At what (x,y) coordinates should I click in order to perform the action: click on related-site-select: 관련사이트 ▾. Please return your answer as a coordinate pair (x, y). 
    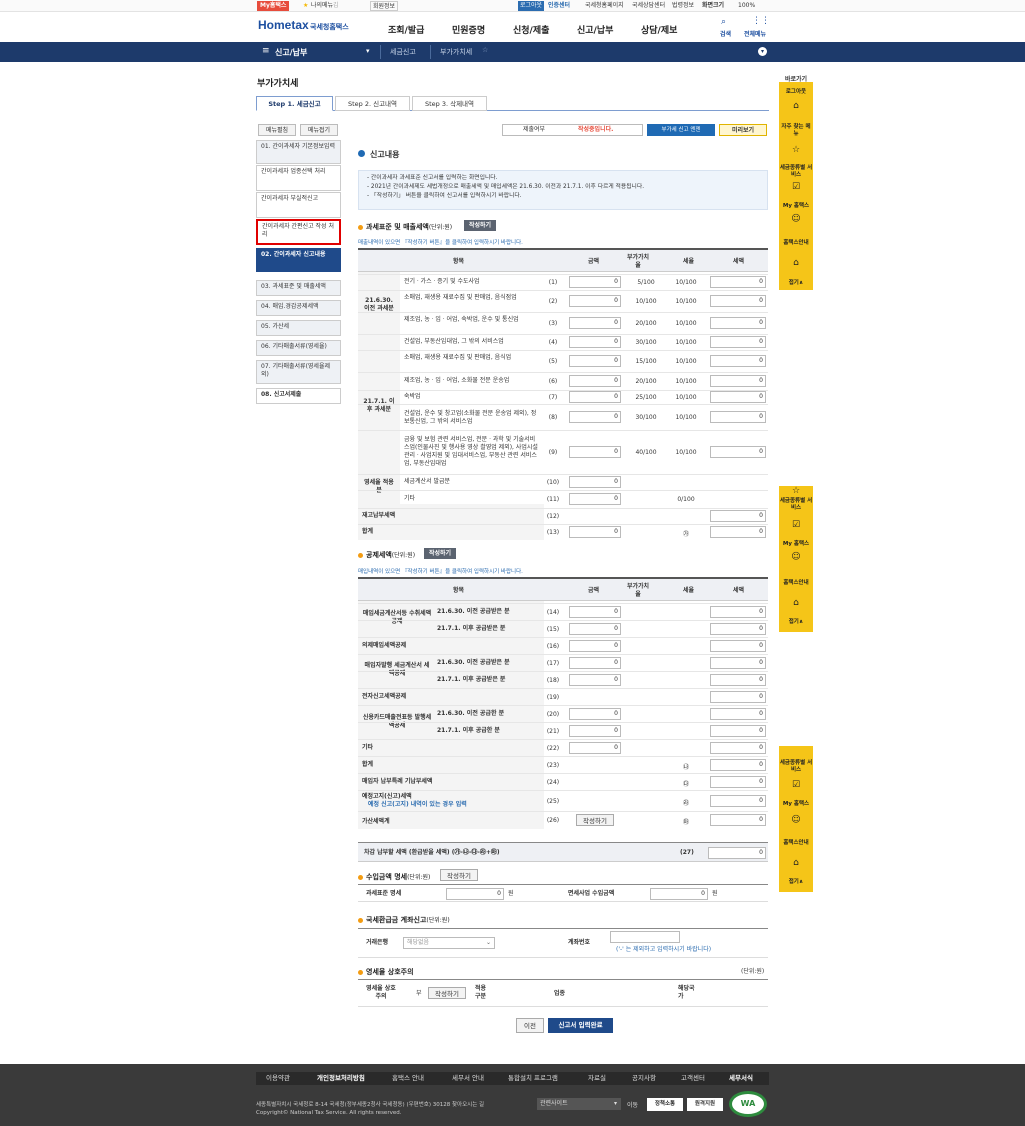
    Looking at the image, I should click on (579, 1104).